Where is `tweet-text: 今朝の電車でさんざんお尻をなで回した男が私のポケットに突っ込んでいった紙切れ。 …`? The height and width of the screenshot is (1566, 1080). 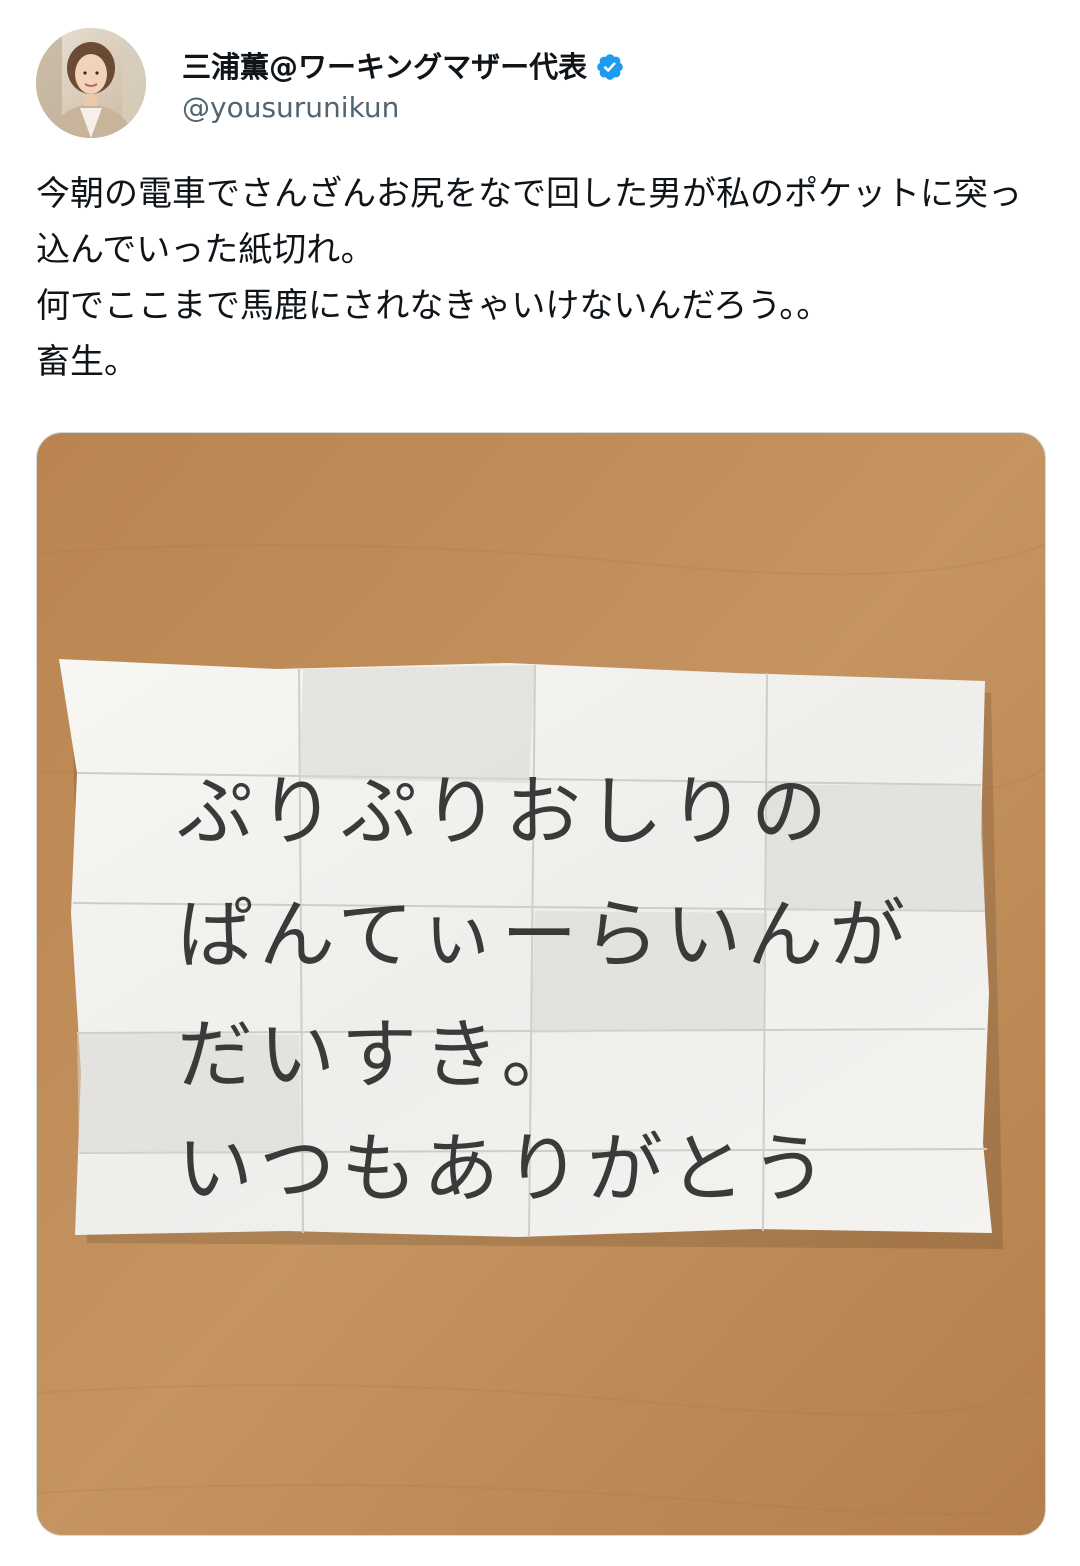
tweet-text: 今朝の電車でさんざんお尻をなで回した男が私のポケットに突っ込んでいった紙切れ。 … is located at coordinates (529, 278).